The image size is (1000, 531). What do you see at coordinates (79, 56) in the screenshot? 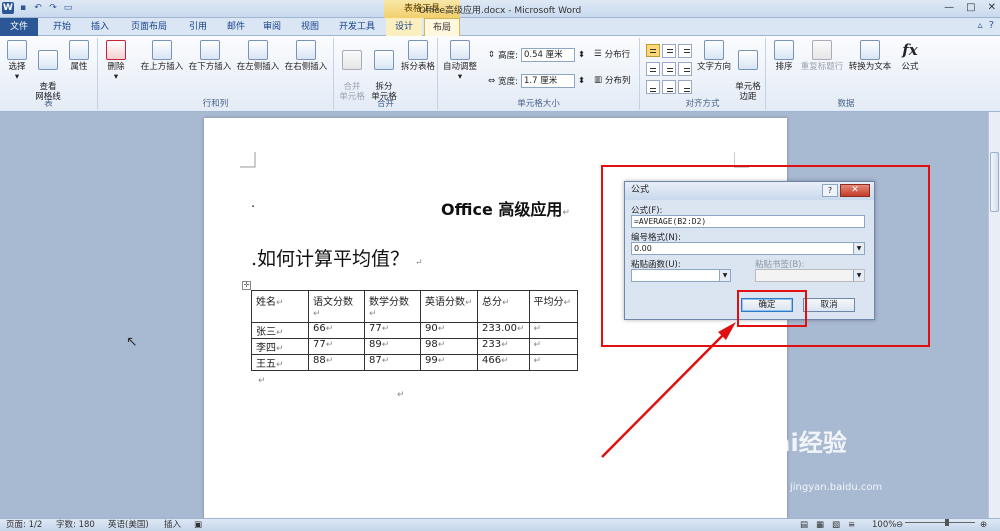
I see `properties-button: 属性` at bounding box center [79, 56].